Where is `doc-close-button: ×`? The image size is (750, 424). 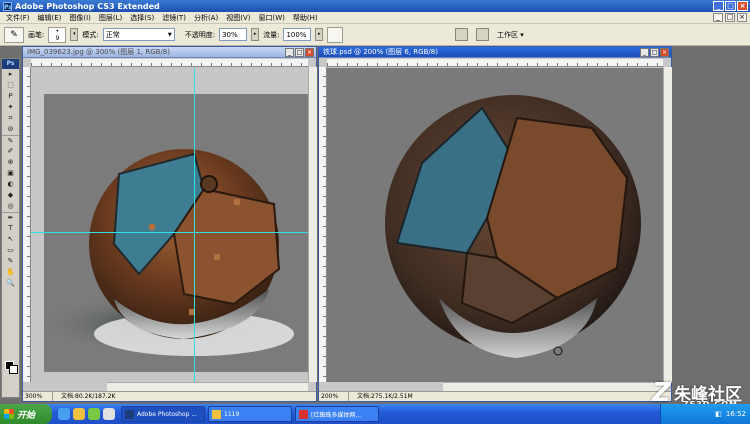
doc-close-button: × is located at coordinates (742, 17).